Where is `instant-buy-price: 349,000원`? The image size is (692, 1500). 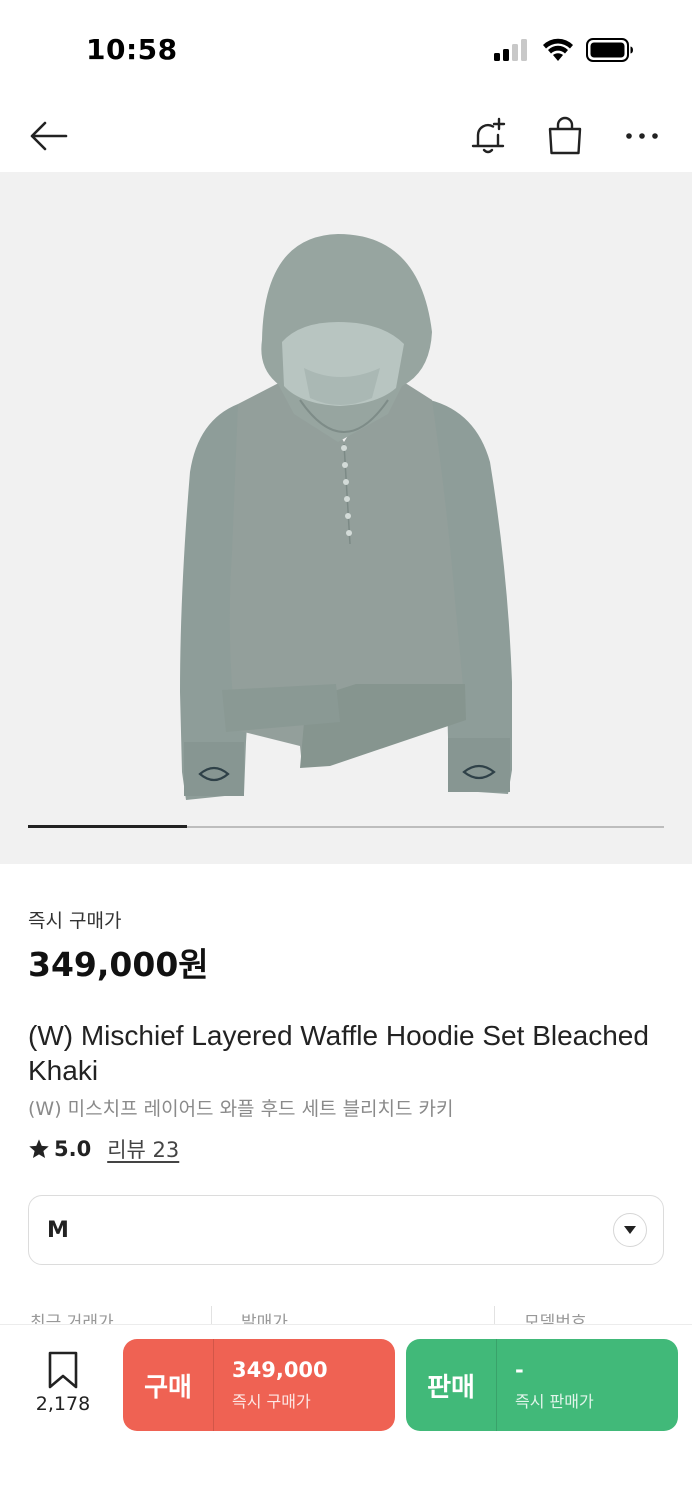 instant-buy-price: 349,000원 is located at coordinates (118, 964).